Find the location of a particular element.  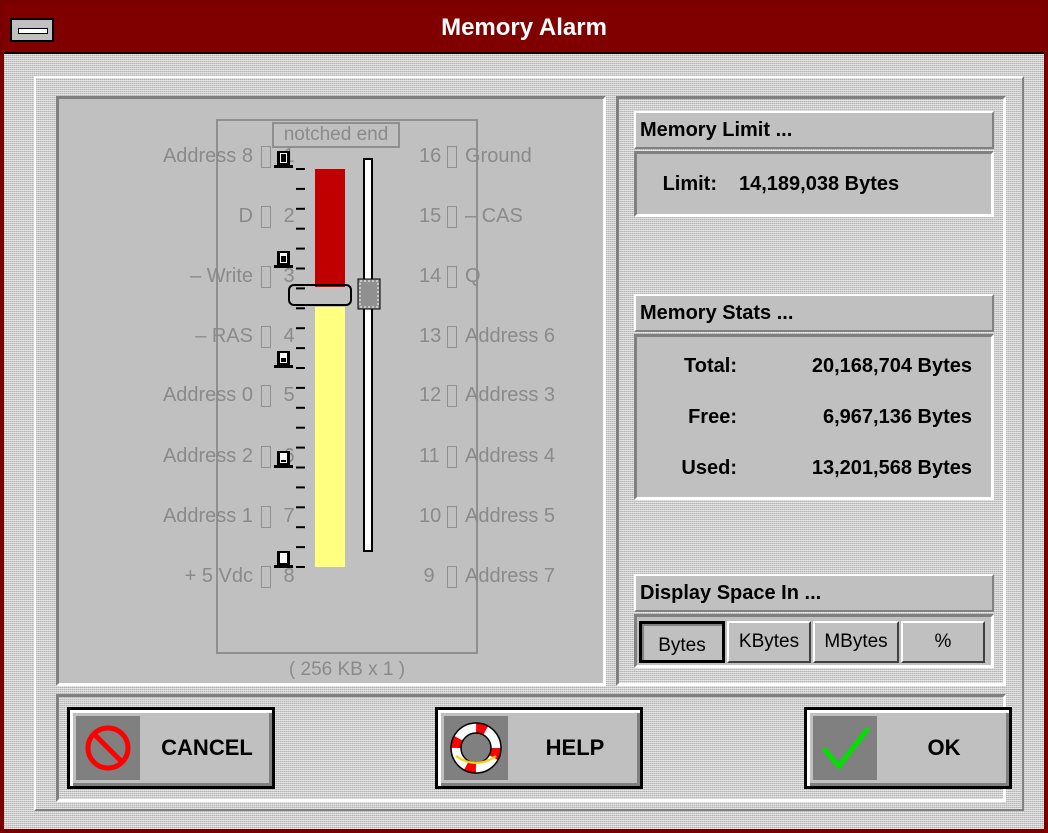

stats-label: Total: is located at coordinates (710, 366).